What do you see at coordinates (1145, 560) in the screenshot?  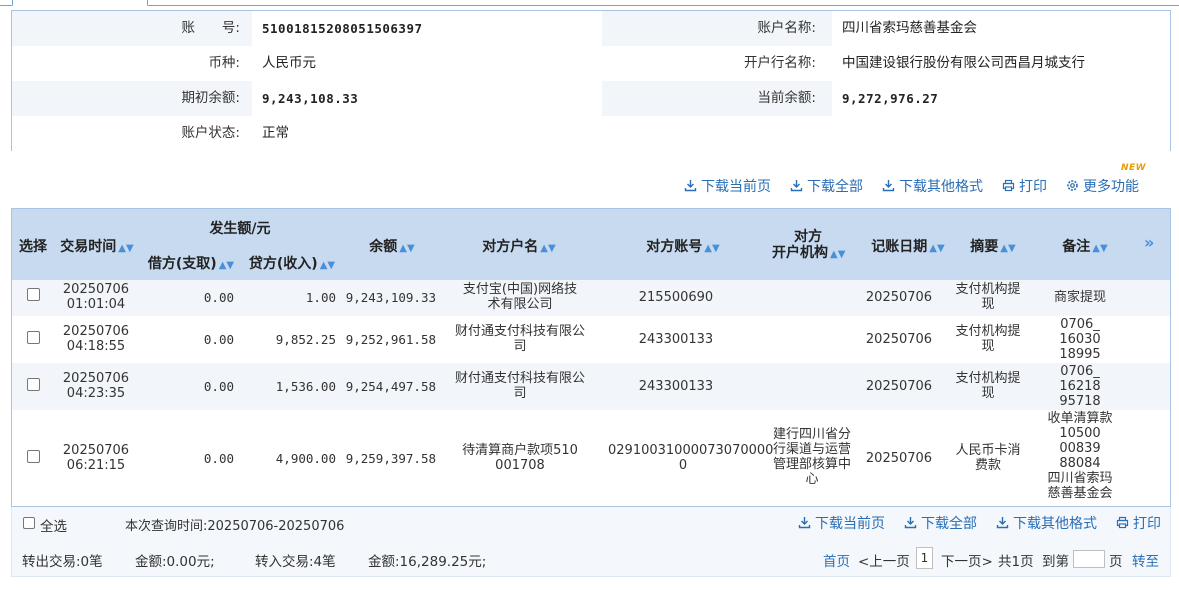 I see `goto-button: 转至` at bounding box center [1145, 560].